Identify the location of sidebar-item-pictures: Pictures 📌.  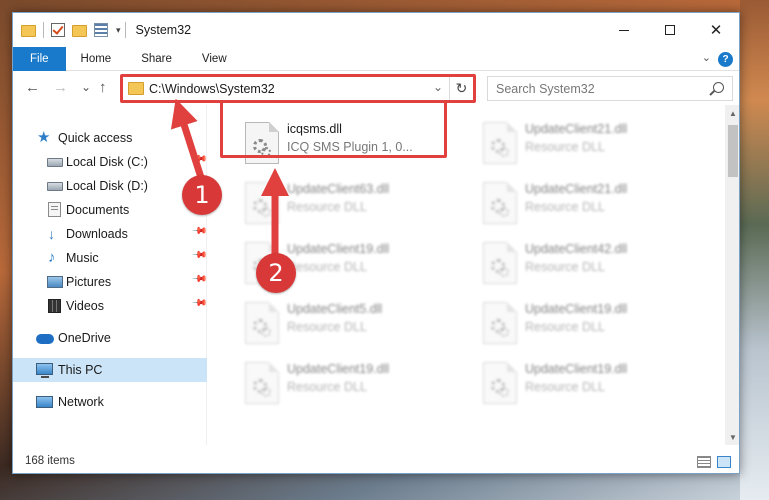
(110, 282).